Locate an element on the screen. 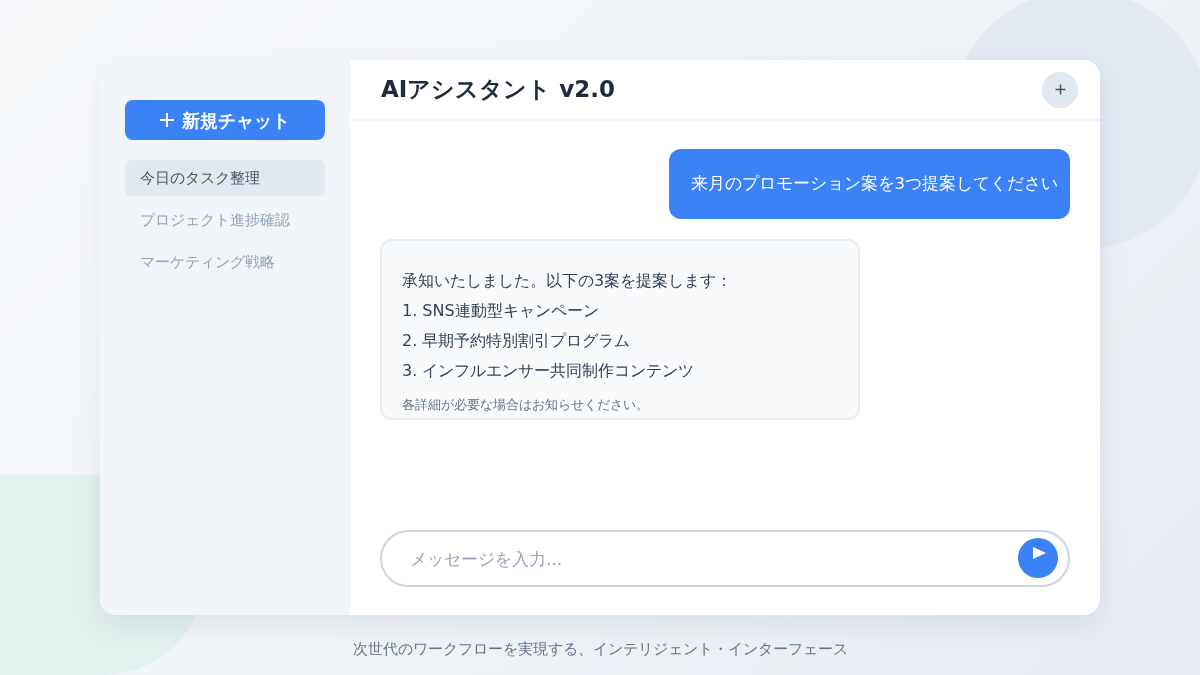 This screenshot has width=1200, height=675. message-line: 2. 早期予約特別割引プログラム is located at coordinates (517, 341).